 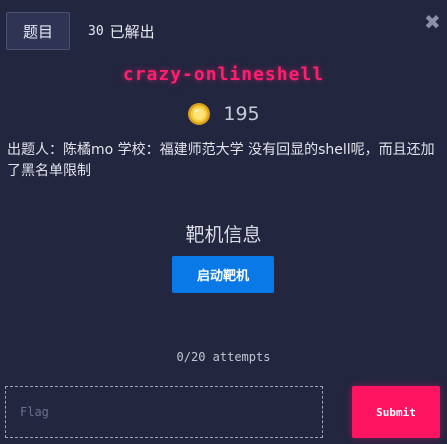 What do you see at coordinates (223, 357) in the screenshot?
I see `attempts-counter: 0/20 attempts` at bounding box center [223, 357].